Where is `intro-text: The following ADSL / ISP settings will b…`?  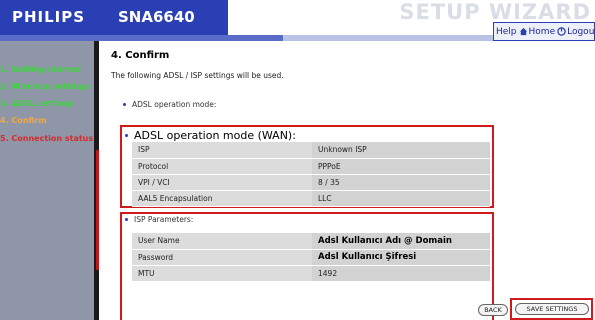 intro-text: The following ADSL / ISP settings will b… is located at coordinates (197, 75).